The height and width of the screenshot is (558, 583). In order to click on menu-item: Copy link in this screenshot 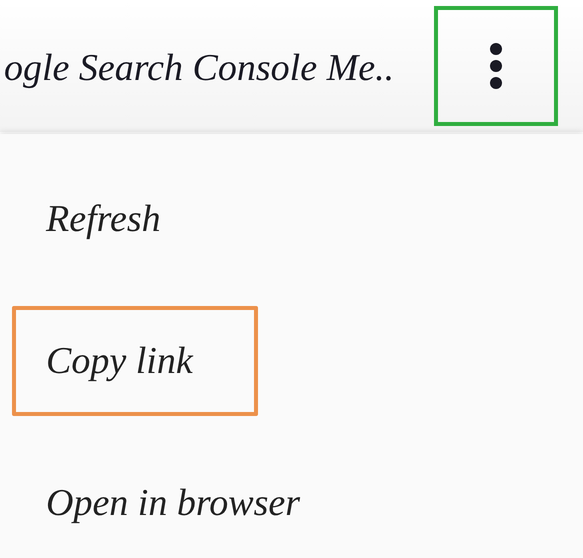, I will do `click(135, 361)`.